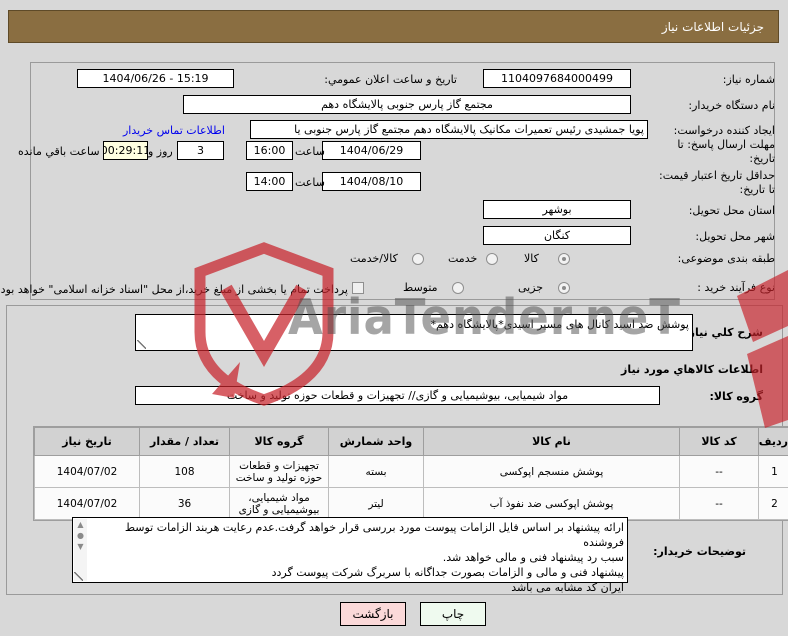  I want to click on price-validity-date: 1404/08/10, so click(371, 181).